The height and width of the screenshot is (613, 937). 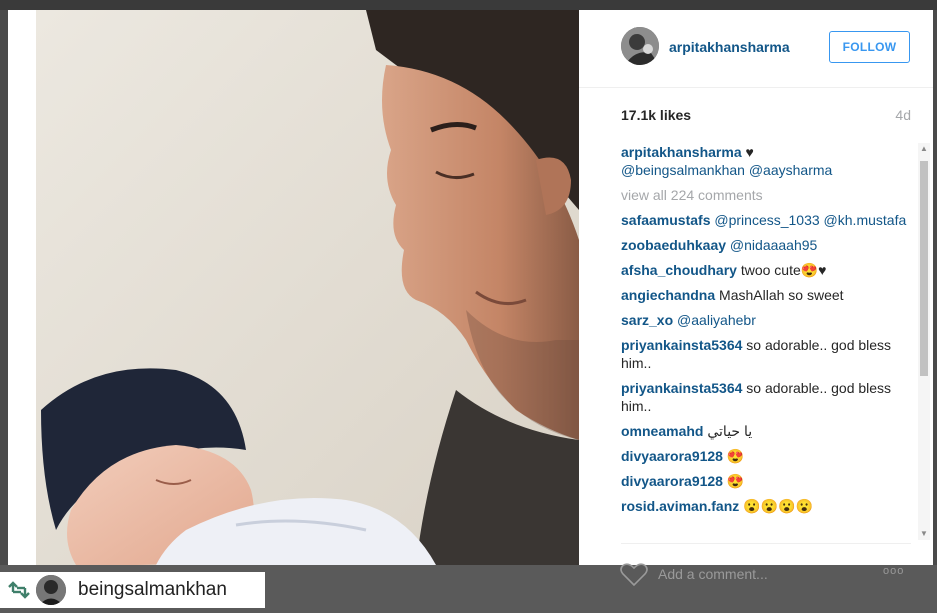 What do you see at coordinates (152, 589) in the screenshot?
I see `repost-username: beingsalmankhan` at bounding box center [152, 589].